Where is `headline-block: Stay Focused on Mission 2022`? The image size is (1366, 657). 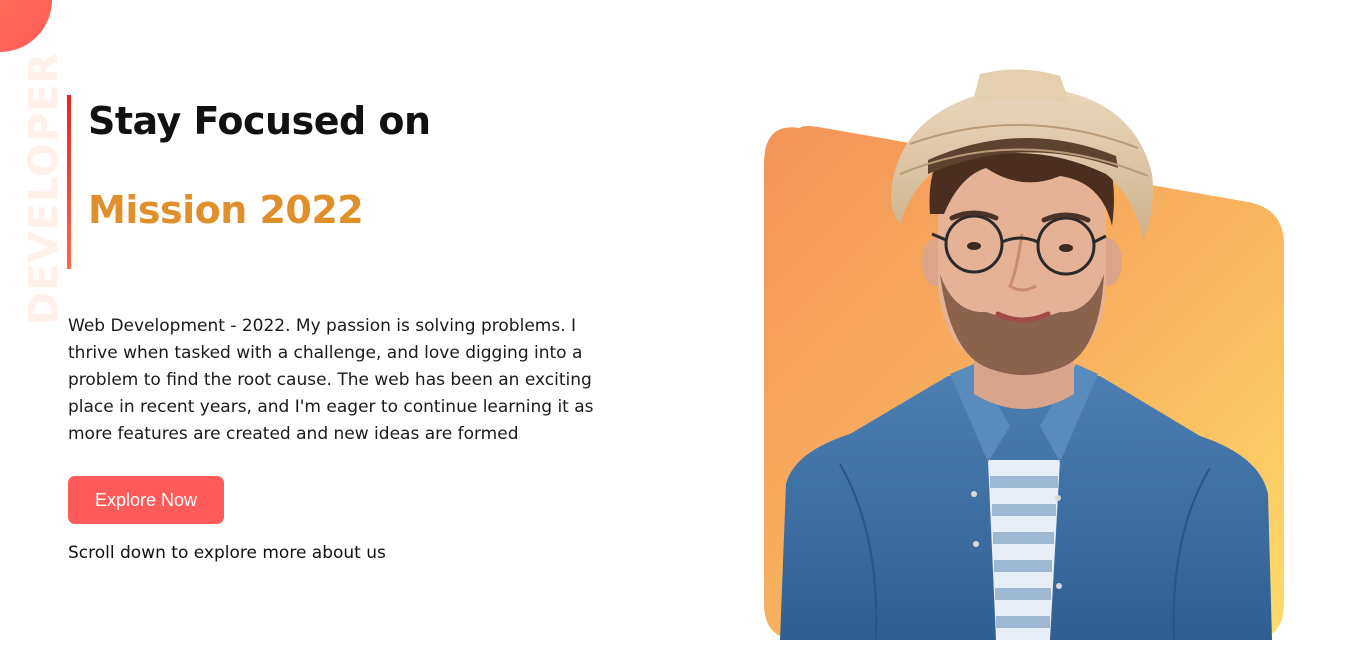 headline-block: Stay Focused on Mission 2022 is located at coordinates (329, 182).